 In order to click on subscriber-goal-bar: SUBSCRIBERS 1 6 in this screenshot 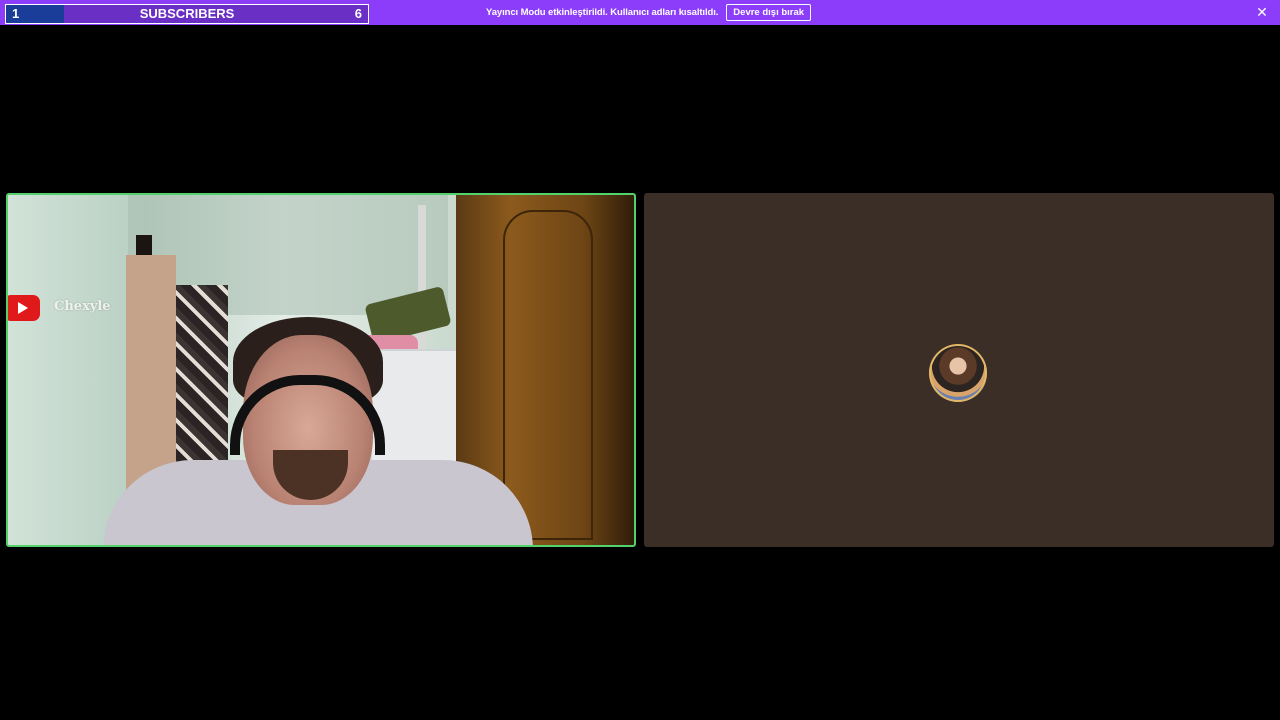, I will do `click(187, 14)`.